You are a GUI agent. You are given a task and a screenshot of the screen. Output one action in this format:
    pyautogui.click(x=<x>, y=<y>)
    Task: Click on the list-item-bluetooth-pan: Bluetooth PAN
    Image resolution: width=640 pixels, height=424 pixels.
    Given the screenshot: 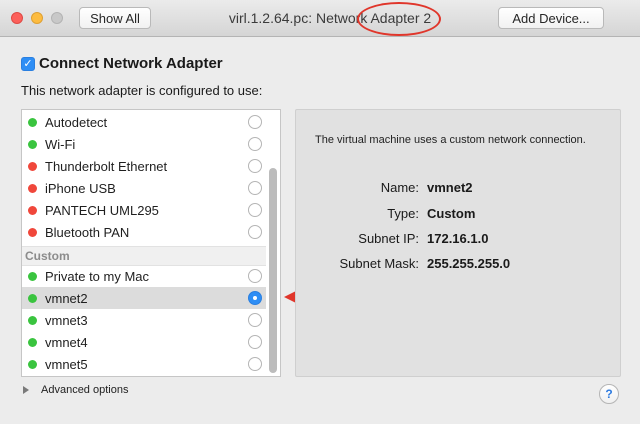 What is the action you would take?
    pyautogui.click(x=144, y=232)
    